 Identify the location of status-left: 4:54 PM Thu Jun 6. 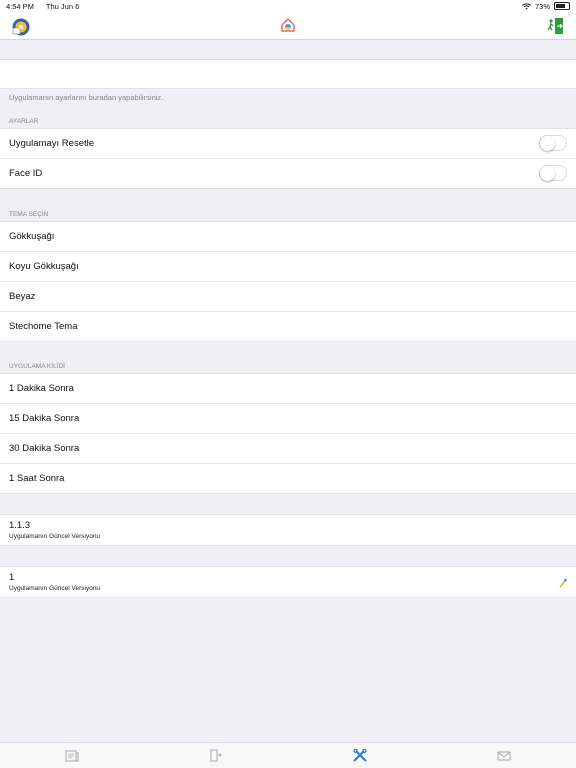
(47, 6).